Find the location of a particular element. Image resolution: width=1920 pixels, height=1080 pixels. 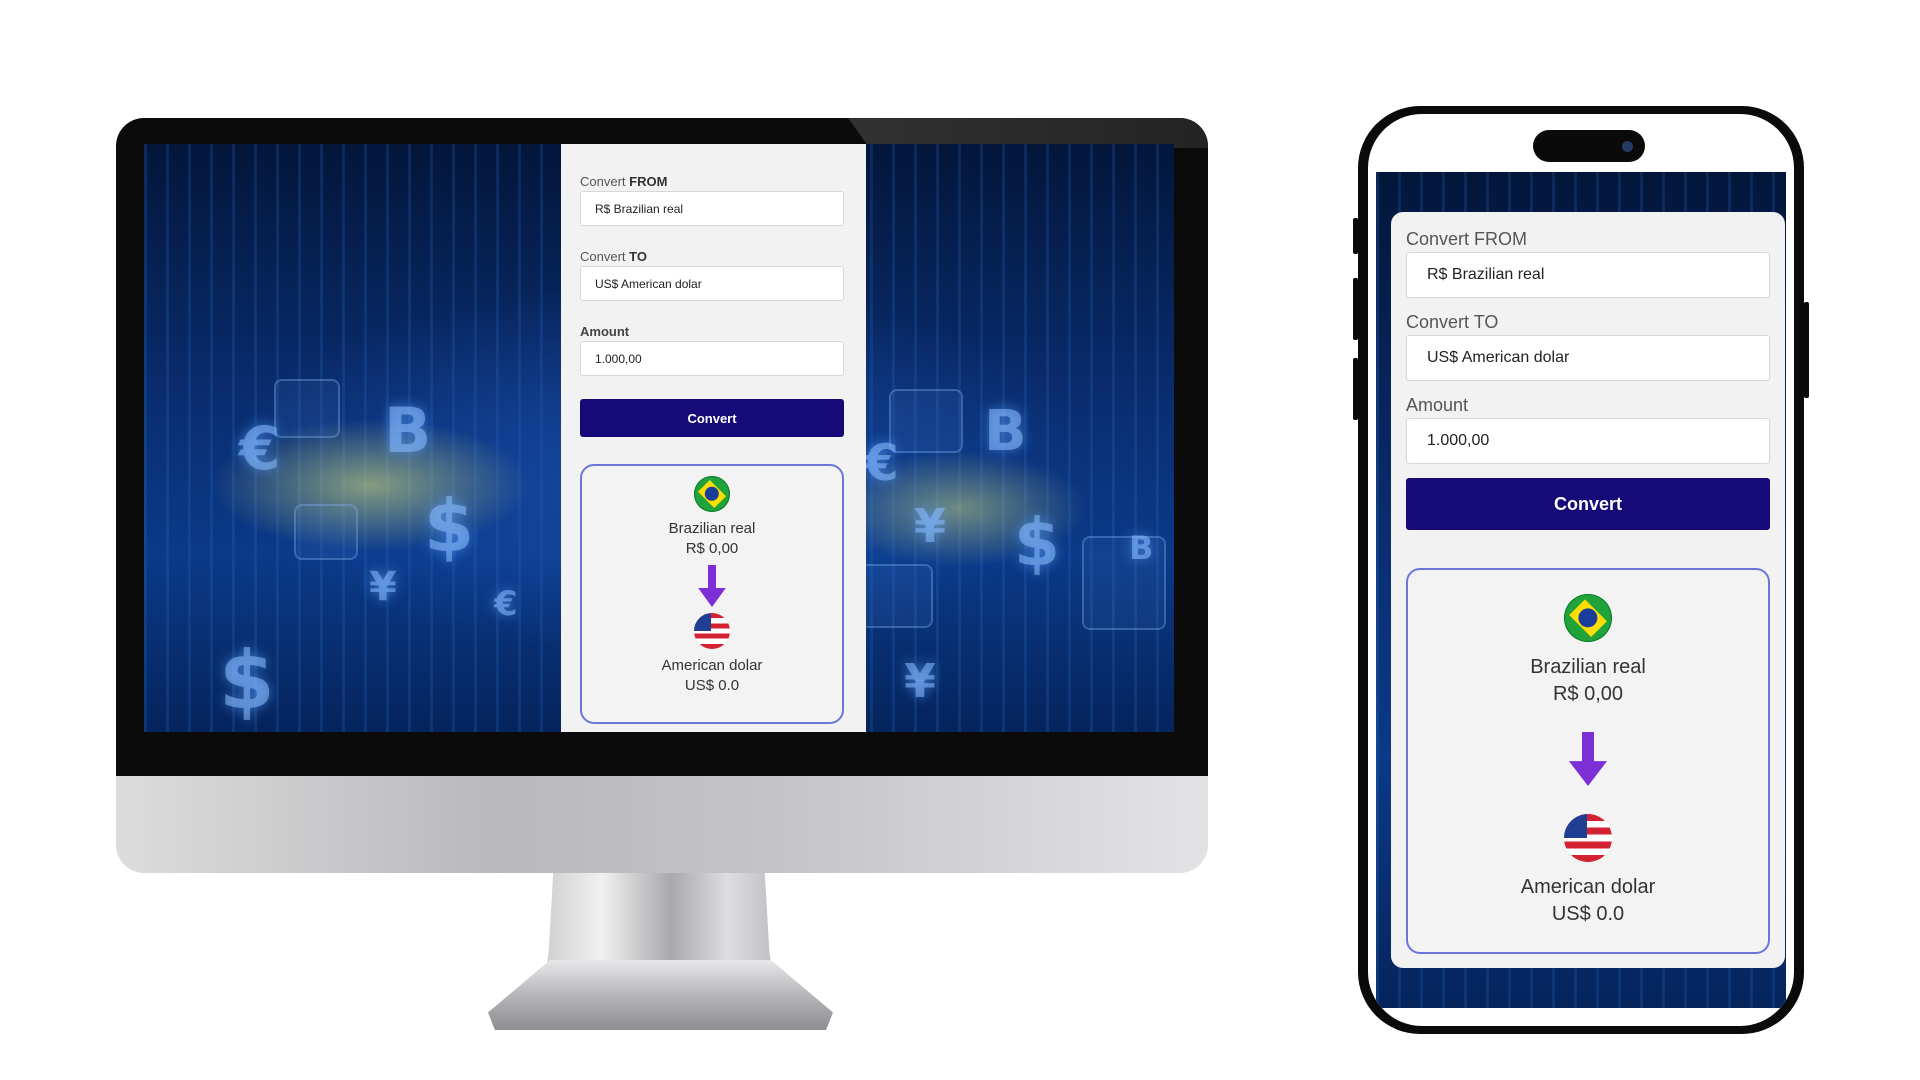

dynamic-island is located at coordinates (1589, 146).